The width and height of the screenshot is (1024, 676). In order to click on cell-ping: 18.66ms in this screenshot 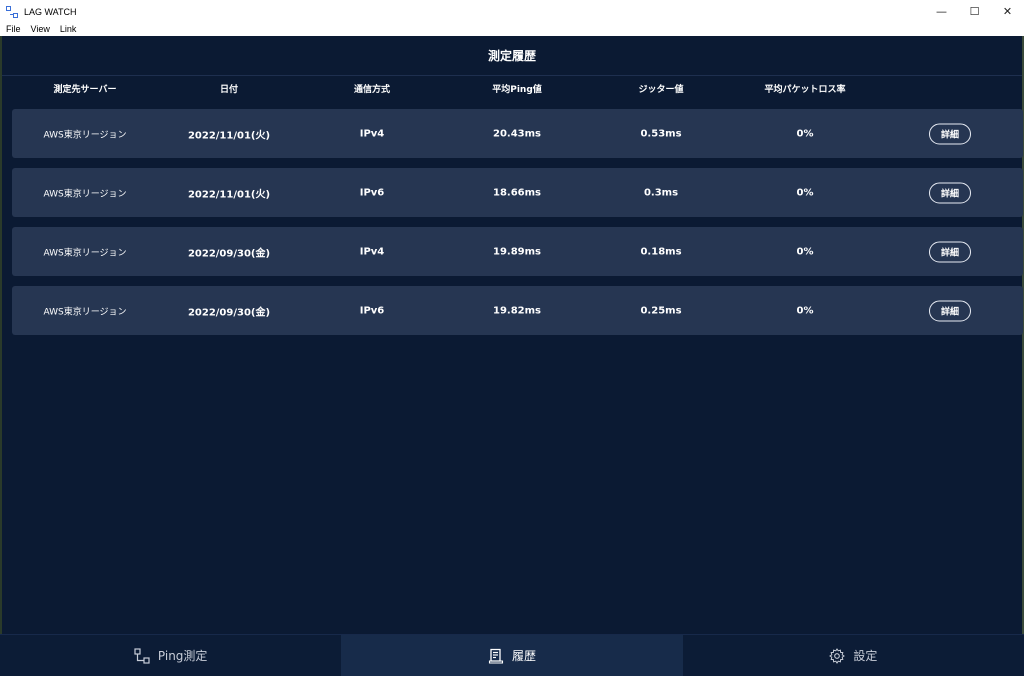, I will do `click(517, 192)`.